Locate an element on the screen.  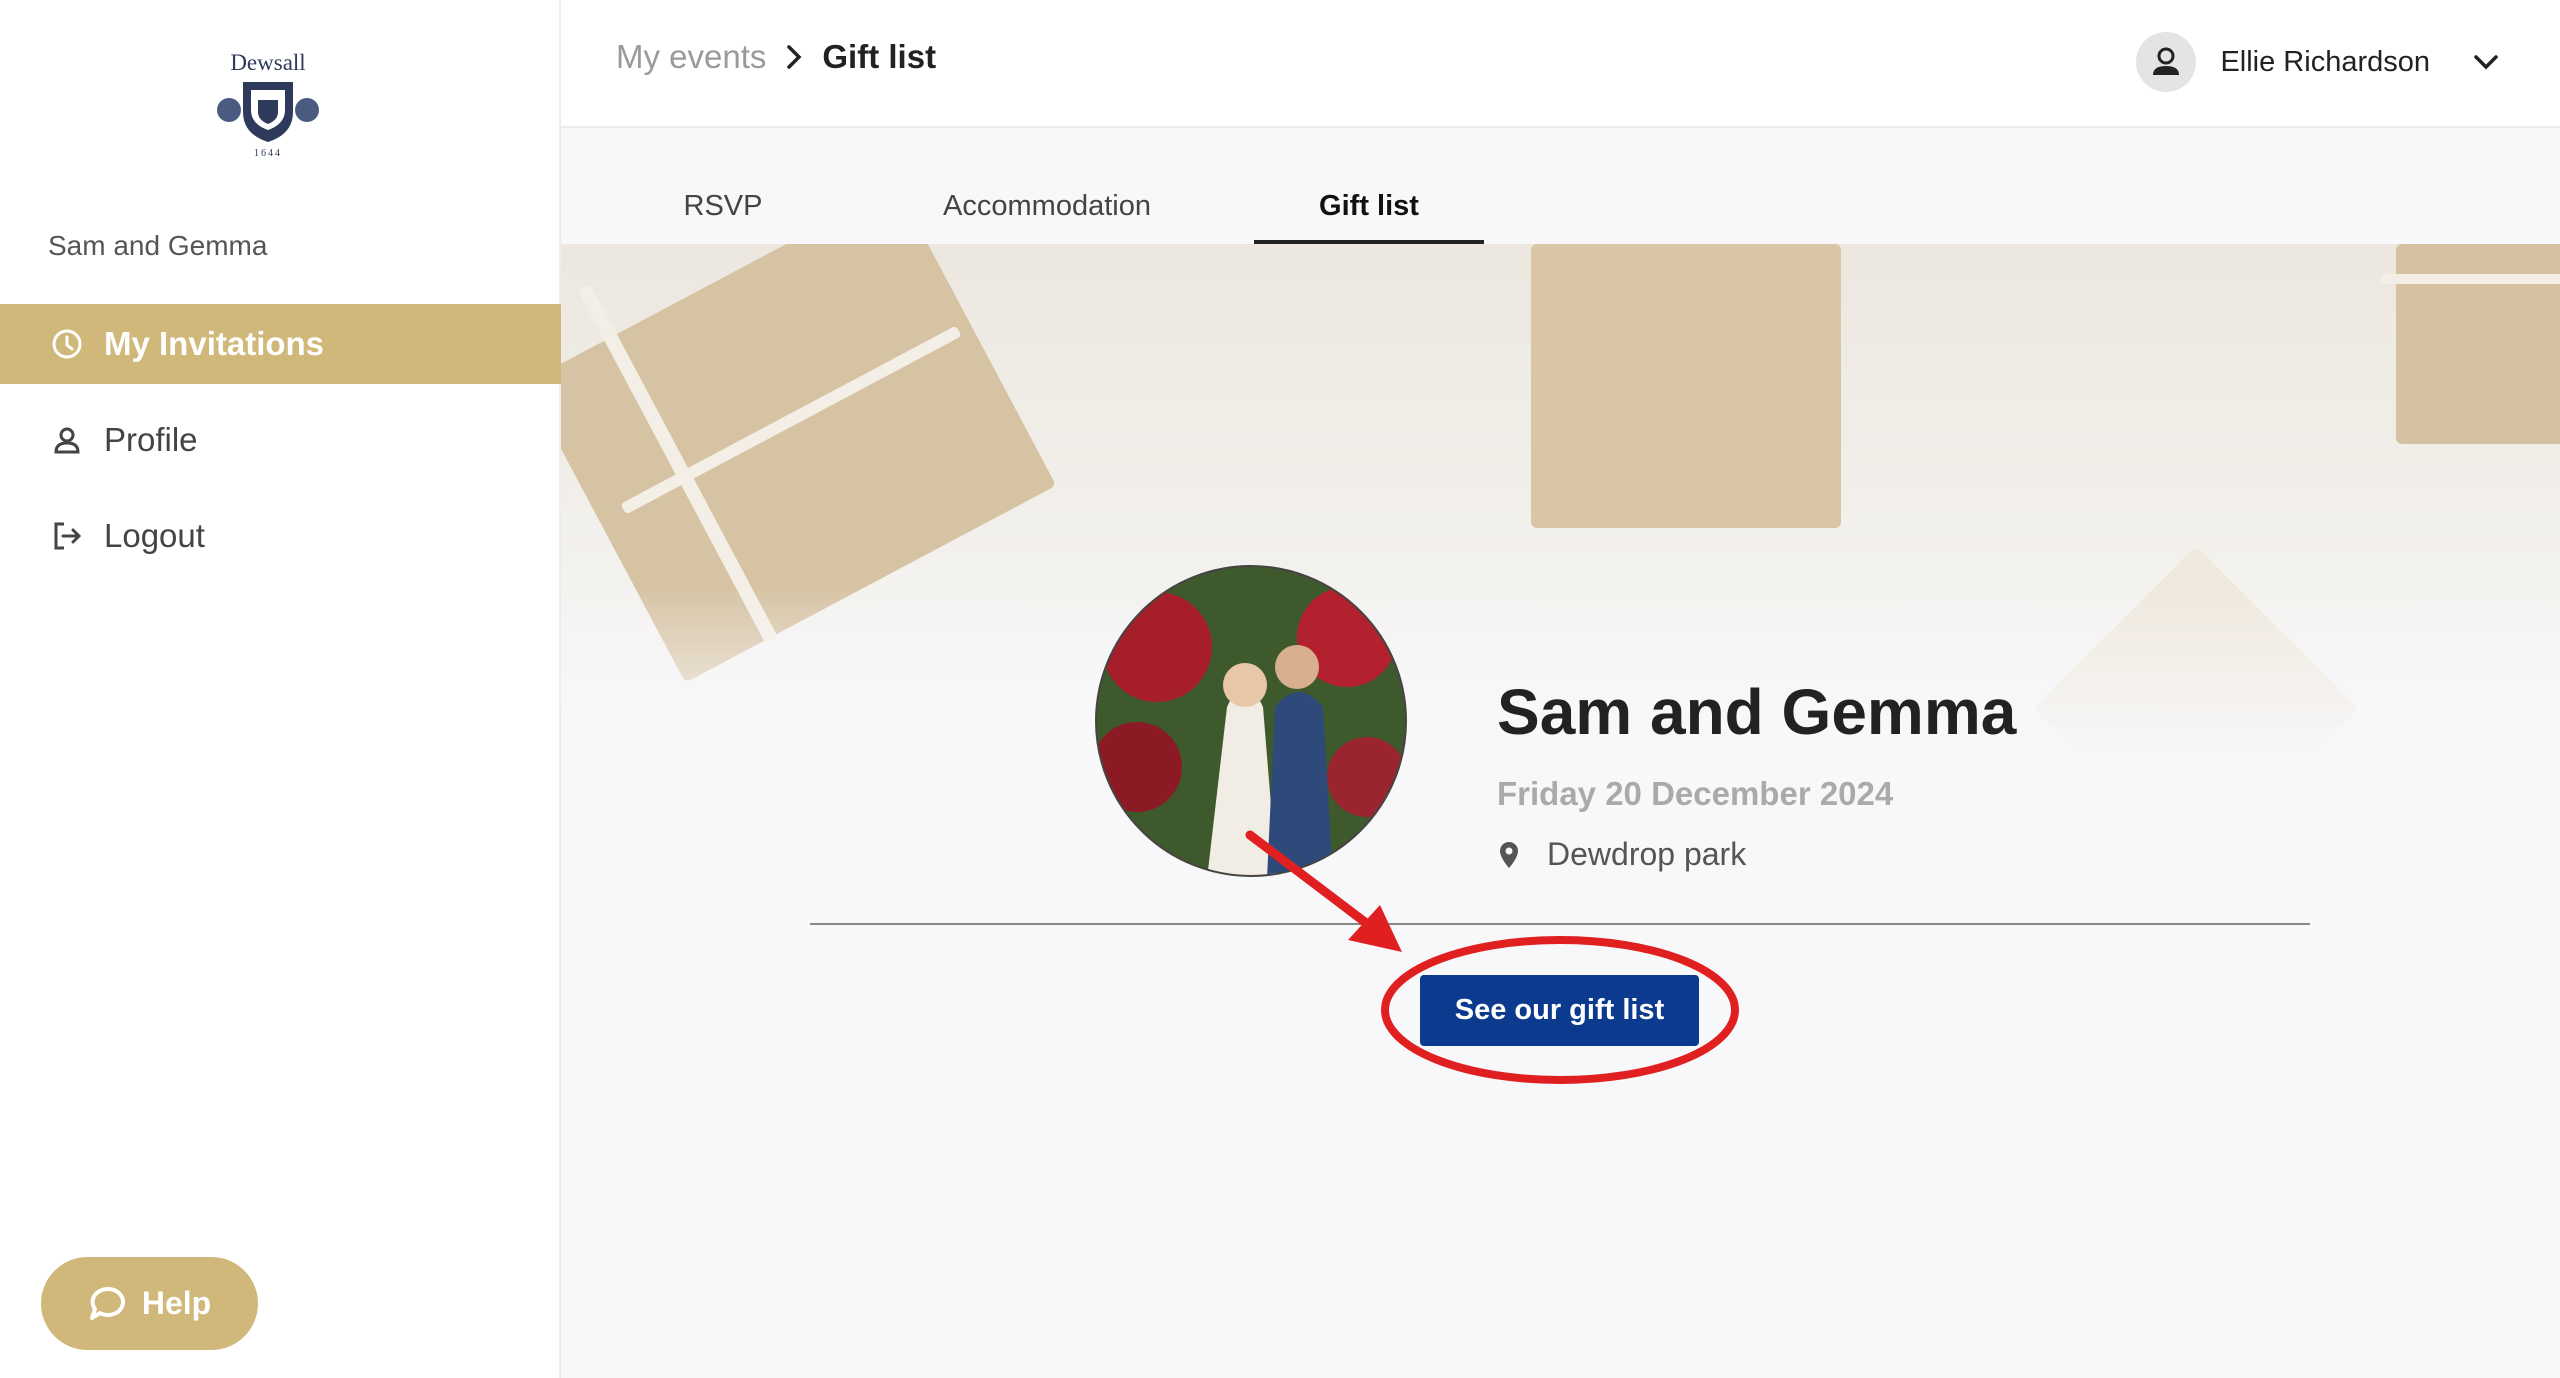
event-title: Sam and Gemma is located at coordinates (1757, 712).